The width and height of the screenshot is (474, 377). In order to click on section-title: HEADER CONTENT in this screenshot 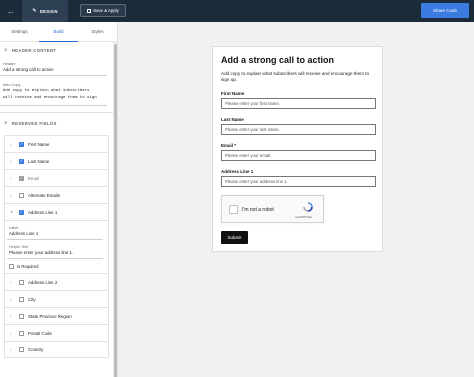, I will do `click(34, 50)`.